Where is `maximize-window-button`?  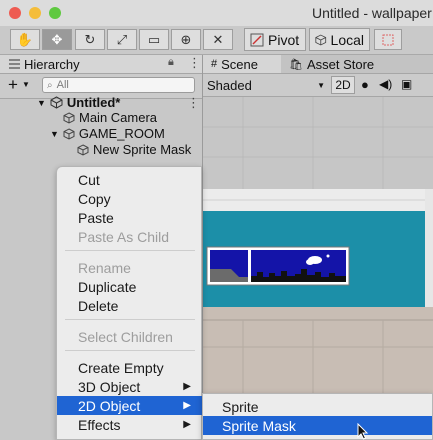 maximize-window-button is located at coordinates (55, 13).